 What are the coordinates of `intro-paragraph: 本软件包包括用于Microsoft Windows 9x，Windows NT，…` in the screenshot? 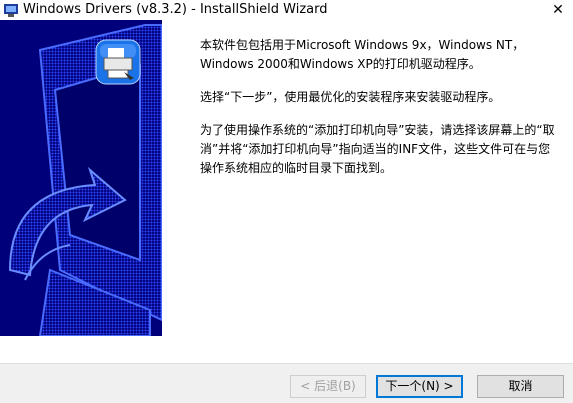 It's located at (362, 54).